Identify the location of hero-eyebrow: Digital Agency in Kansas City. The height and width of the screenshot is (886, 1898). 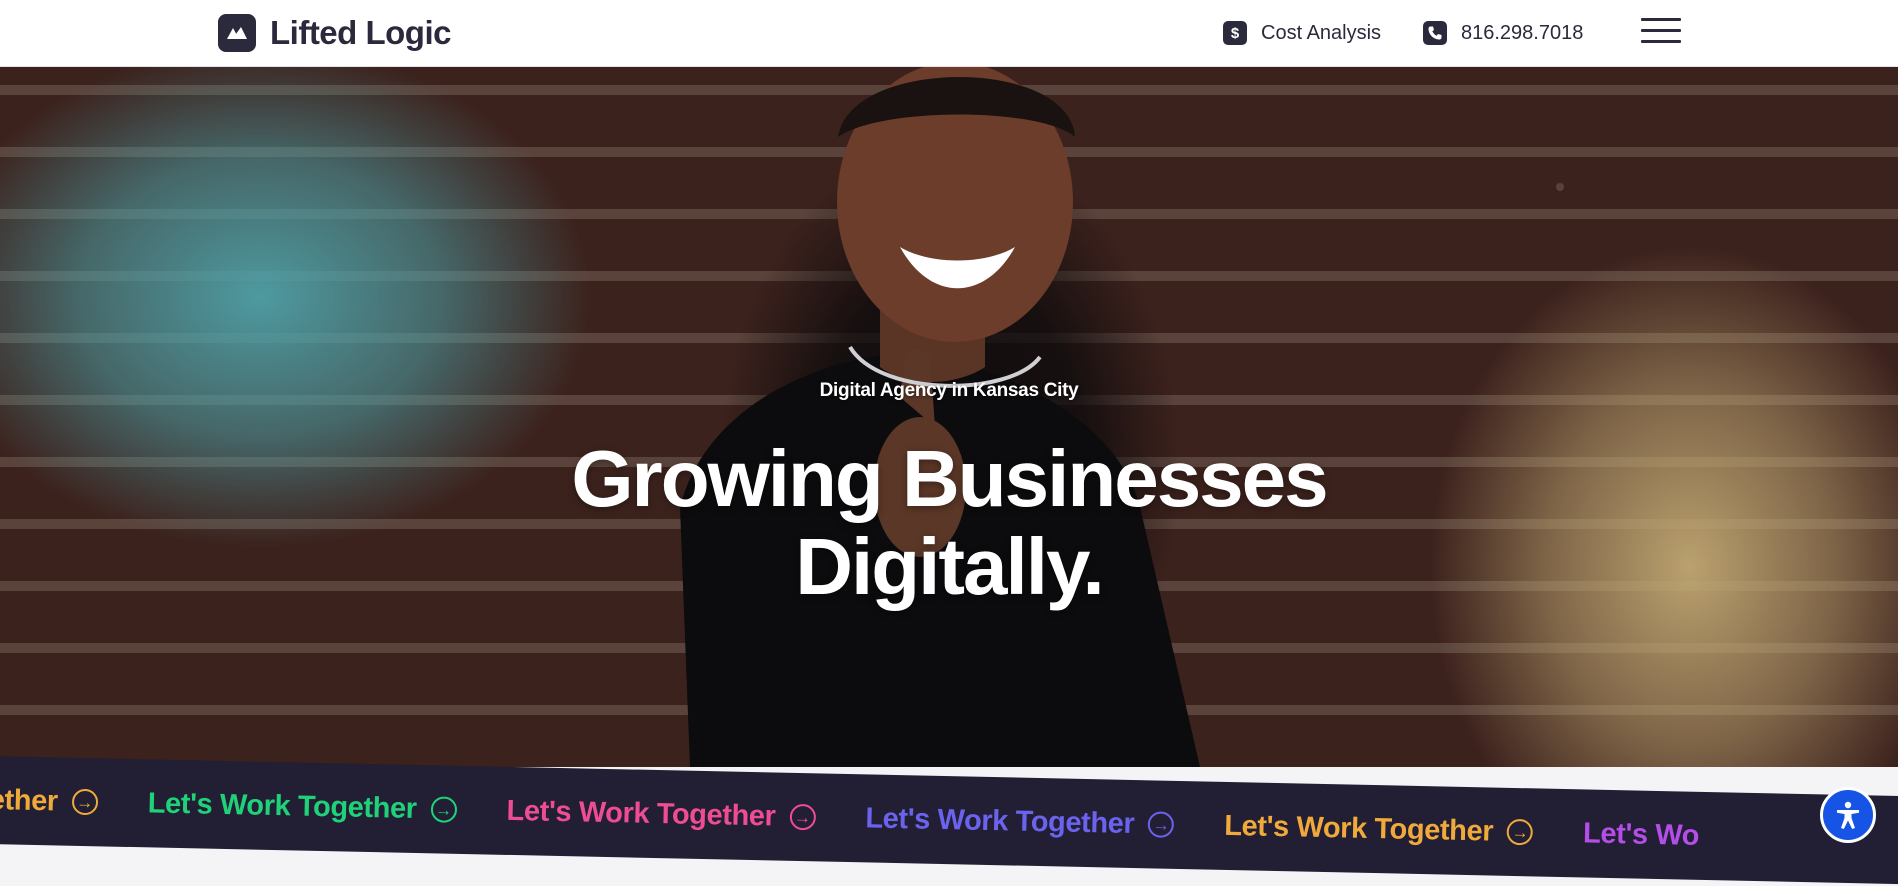
(949, 390).